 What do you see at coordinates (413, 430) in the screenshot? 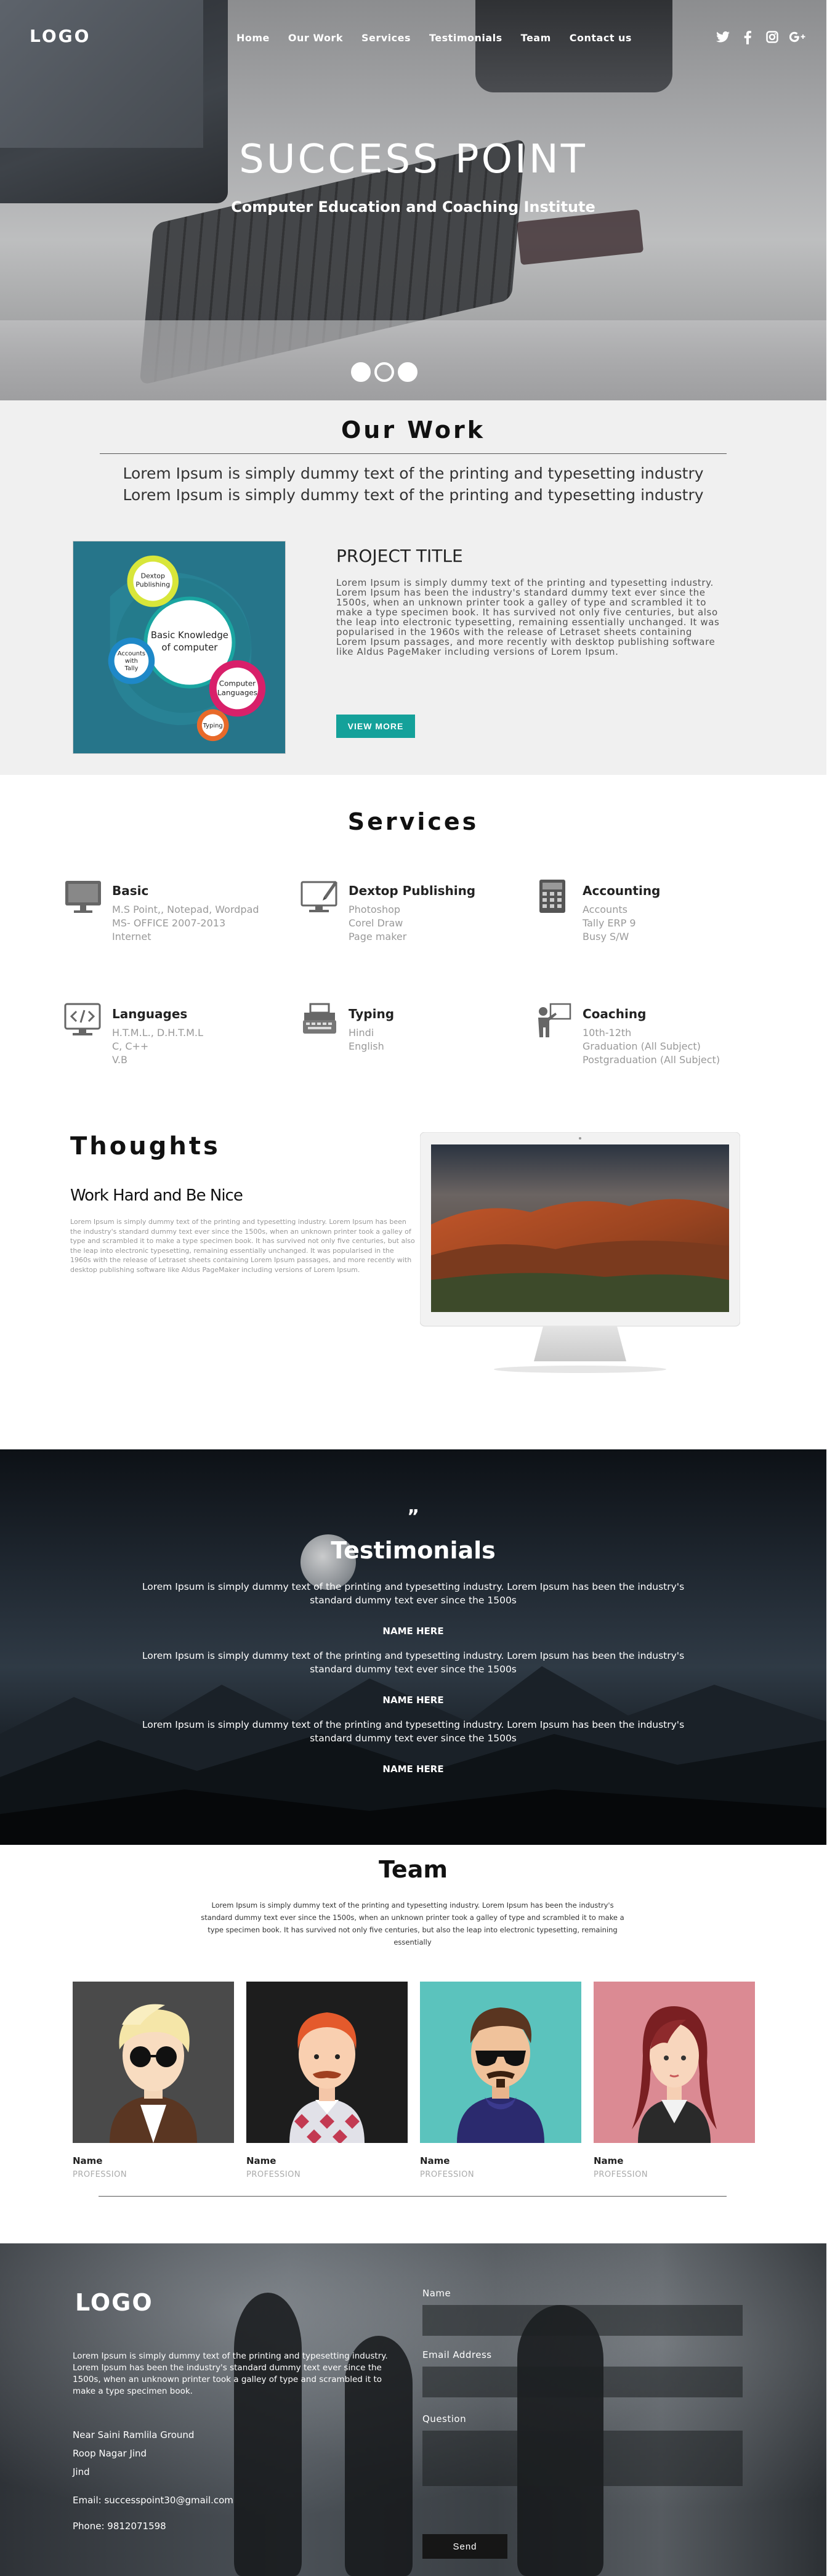
I see `our-work-title: Our Work` at bounding box center [413, 430].